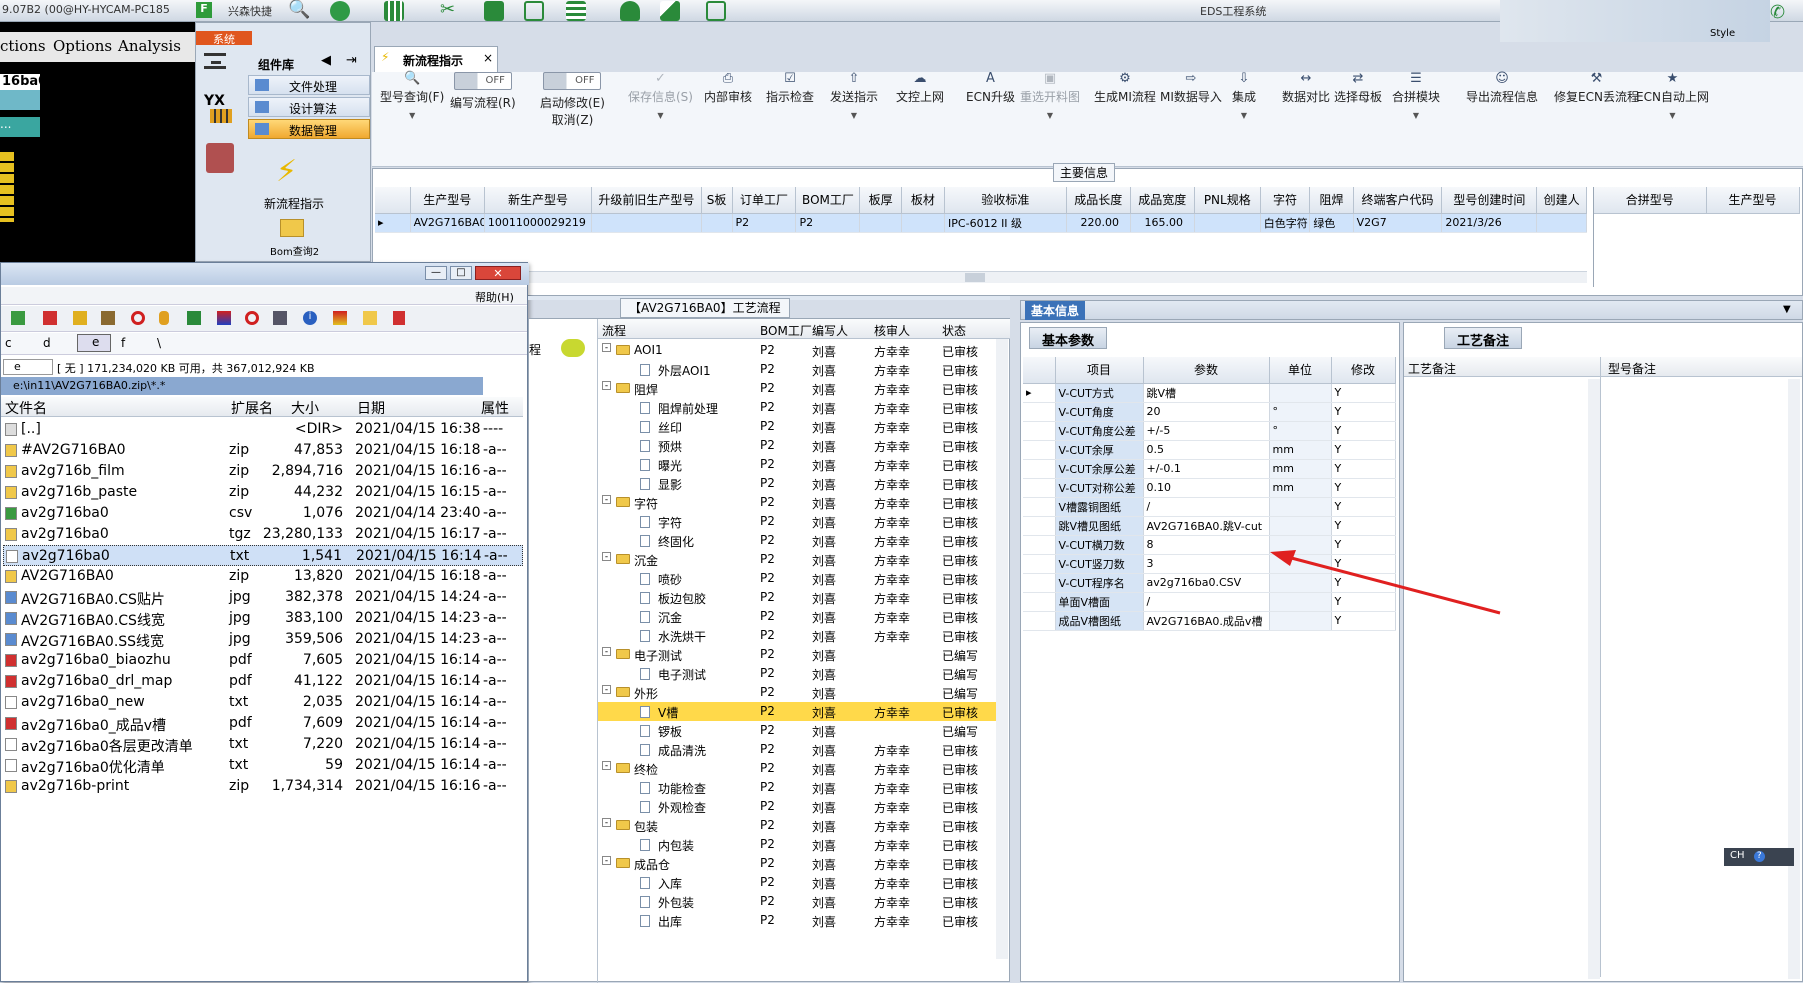 The height and width of the screenshot is (983, 1803). Describe the element at coordinates (447, 200) in the screenshot. I see `col-header: 生产型号` at that location.